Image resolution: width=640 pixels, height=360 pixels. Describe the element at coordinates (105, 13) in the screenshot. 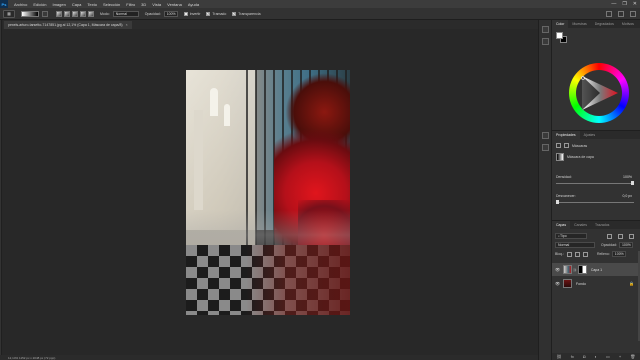

I see `mode-label: Modo:` at that location.